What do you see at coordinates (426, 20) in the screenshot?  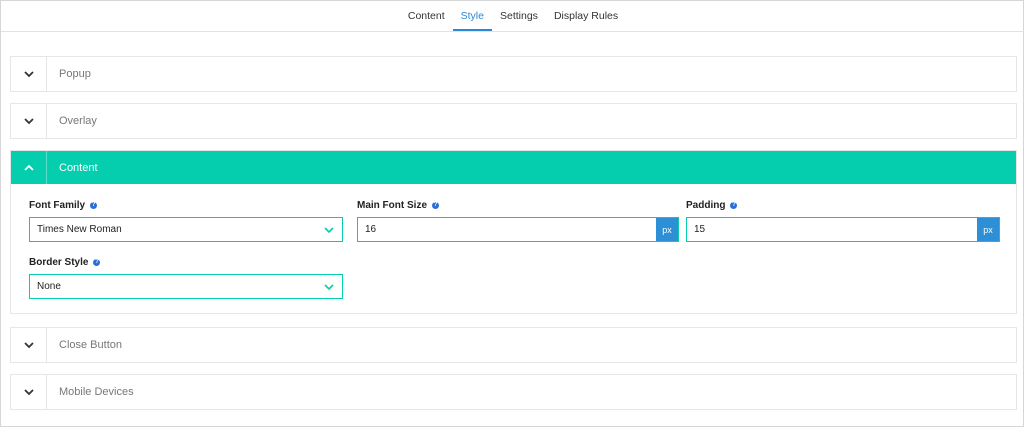 I see `tab-content: Content` at bounding box center [426, 20].